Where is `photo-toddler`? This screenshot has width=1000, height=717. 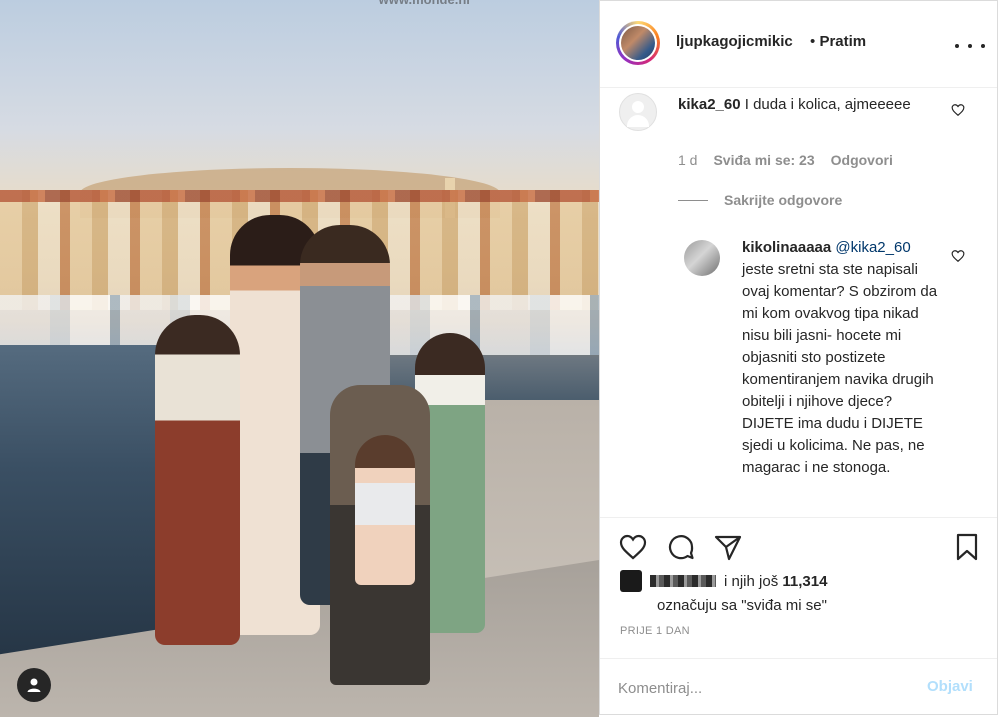
photo-toddler is located at coordinates (385, 510).